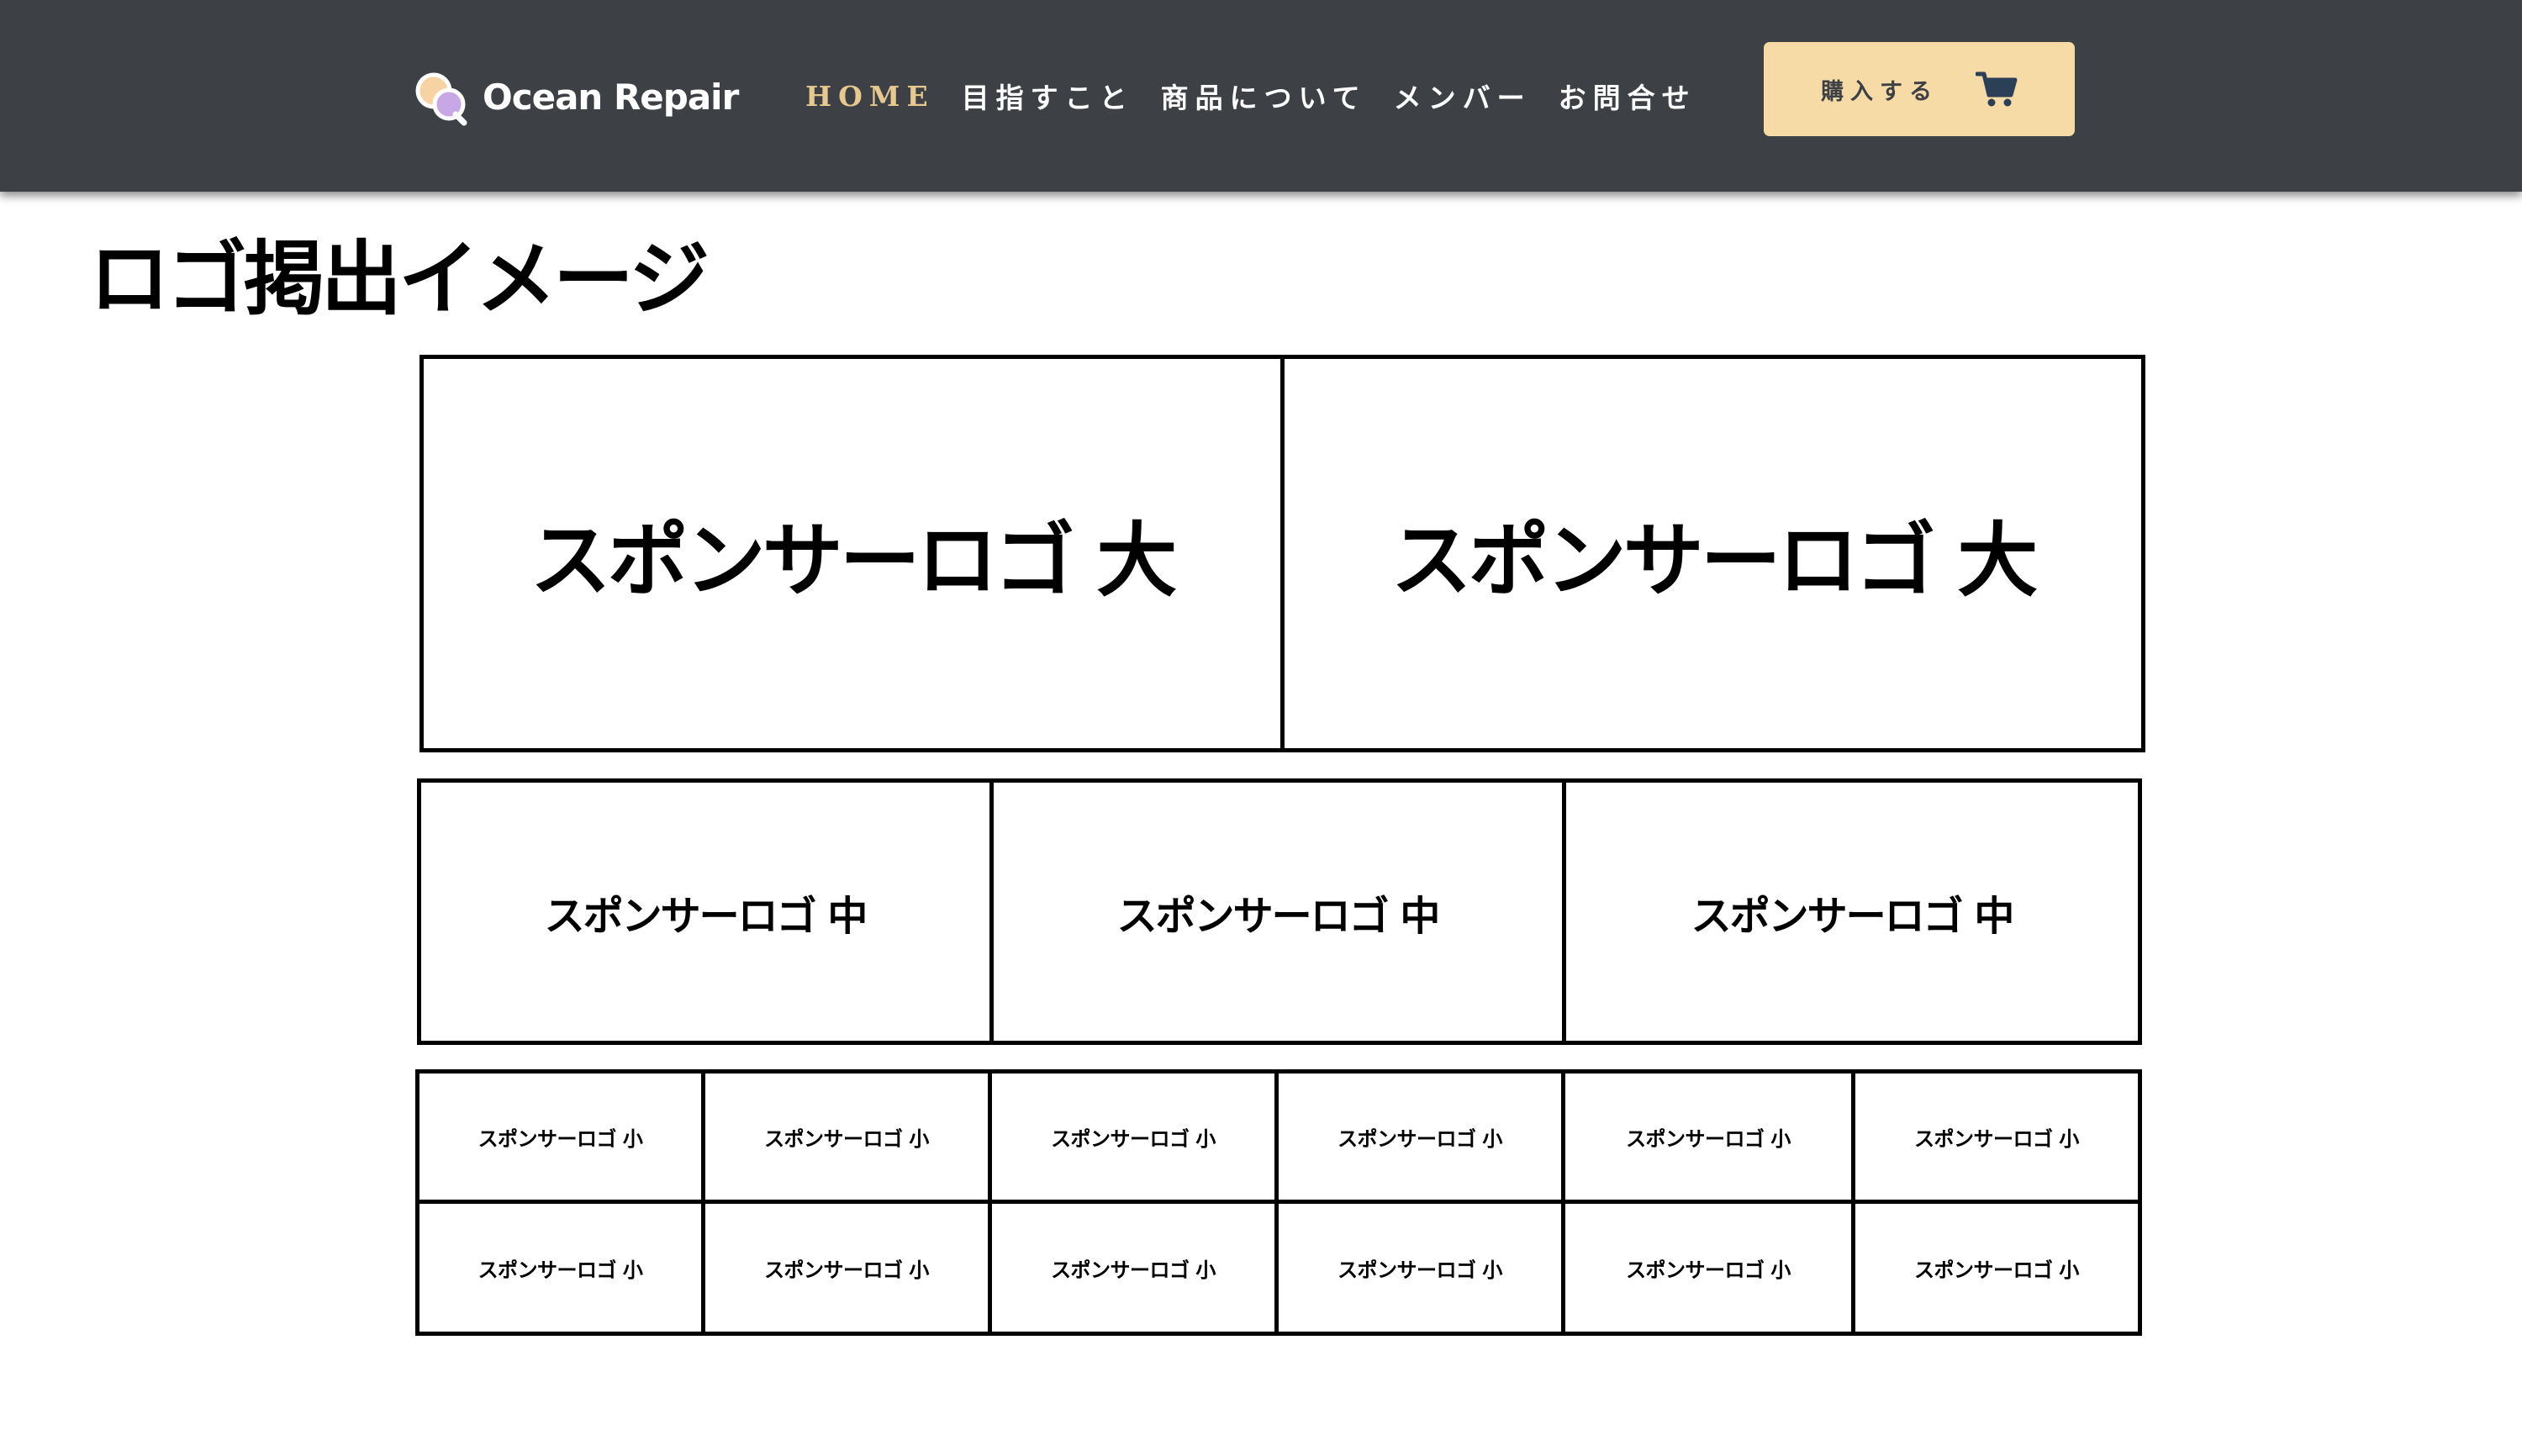 This screenshot has width=2522, height=1456. I want to click on buy-button: 購入する, so click(1920, 89).